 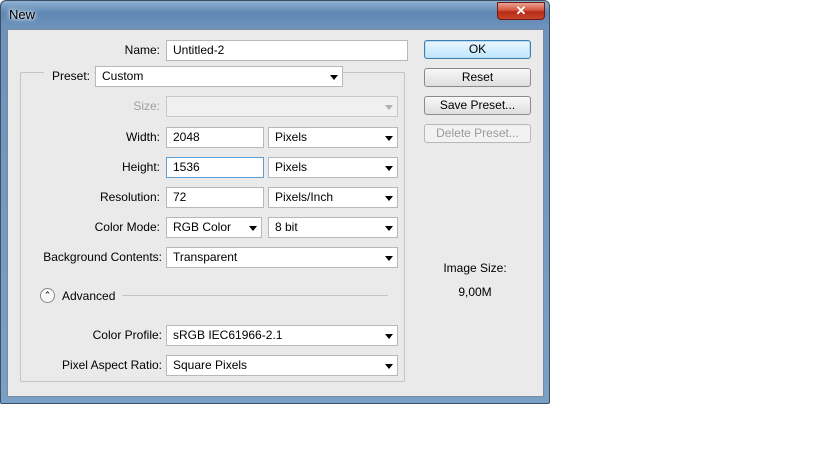 What do you see at coordinates (219, 76) in the screenshot?
I see `preset-select: Custom` at bounding box center [219, 76].